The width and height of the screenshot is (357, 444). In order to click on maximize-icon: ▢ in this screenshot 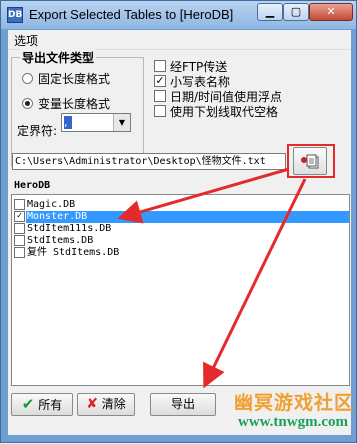, I will do `click(296, 11)`.